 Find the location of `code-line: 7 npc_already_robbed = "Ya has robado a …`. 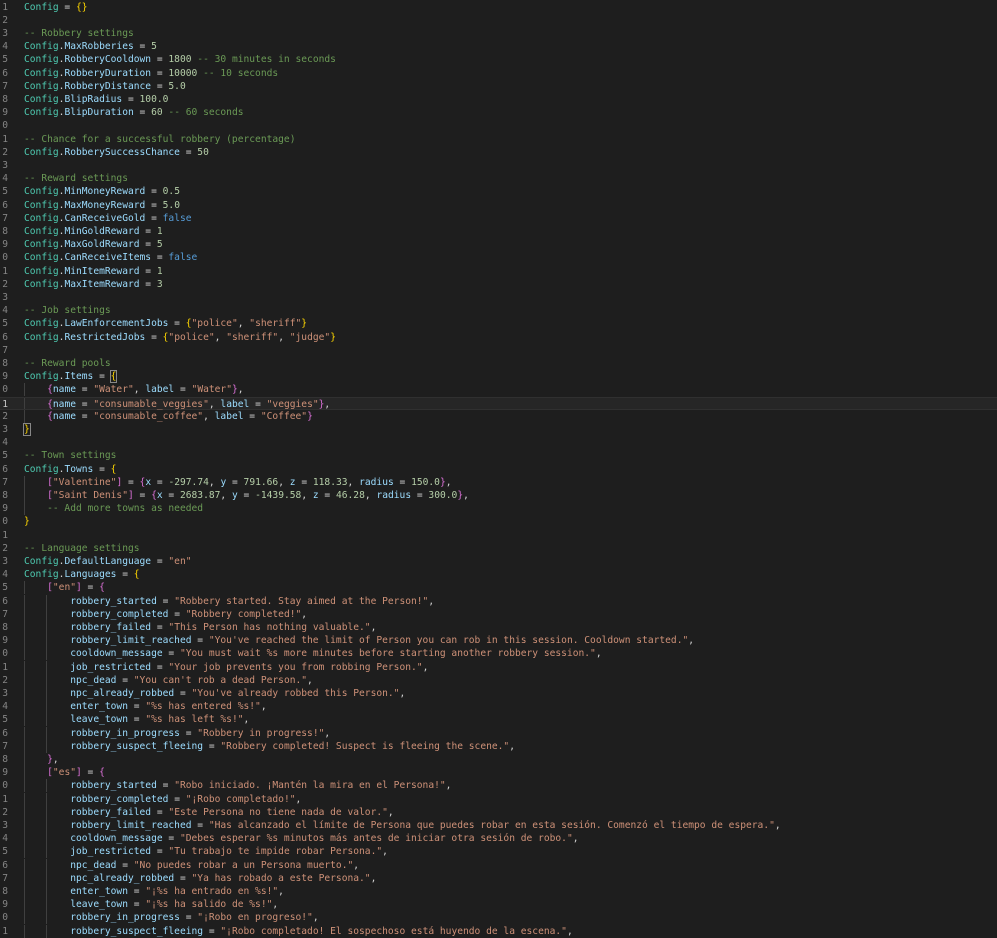

code-line: 7 npc_already_robbed = "Ya has robado a … is located at coordinates (498, 878).